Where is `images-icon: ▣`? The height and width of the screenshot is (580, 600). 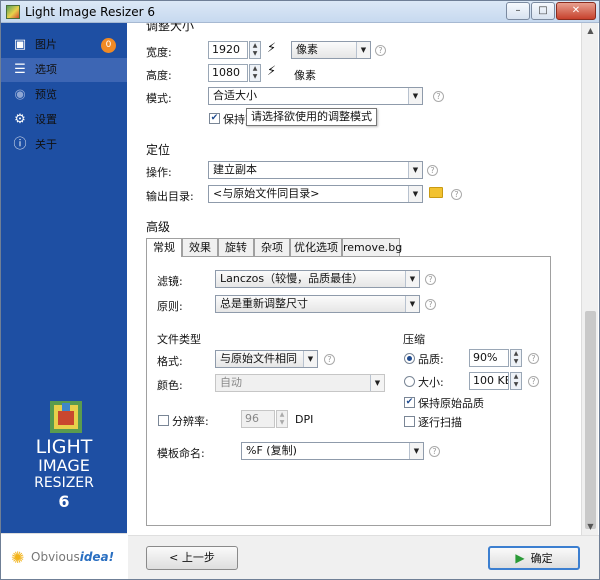 images-icon: ▣ is located at coordinates (20, 44).